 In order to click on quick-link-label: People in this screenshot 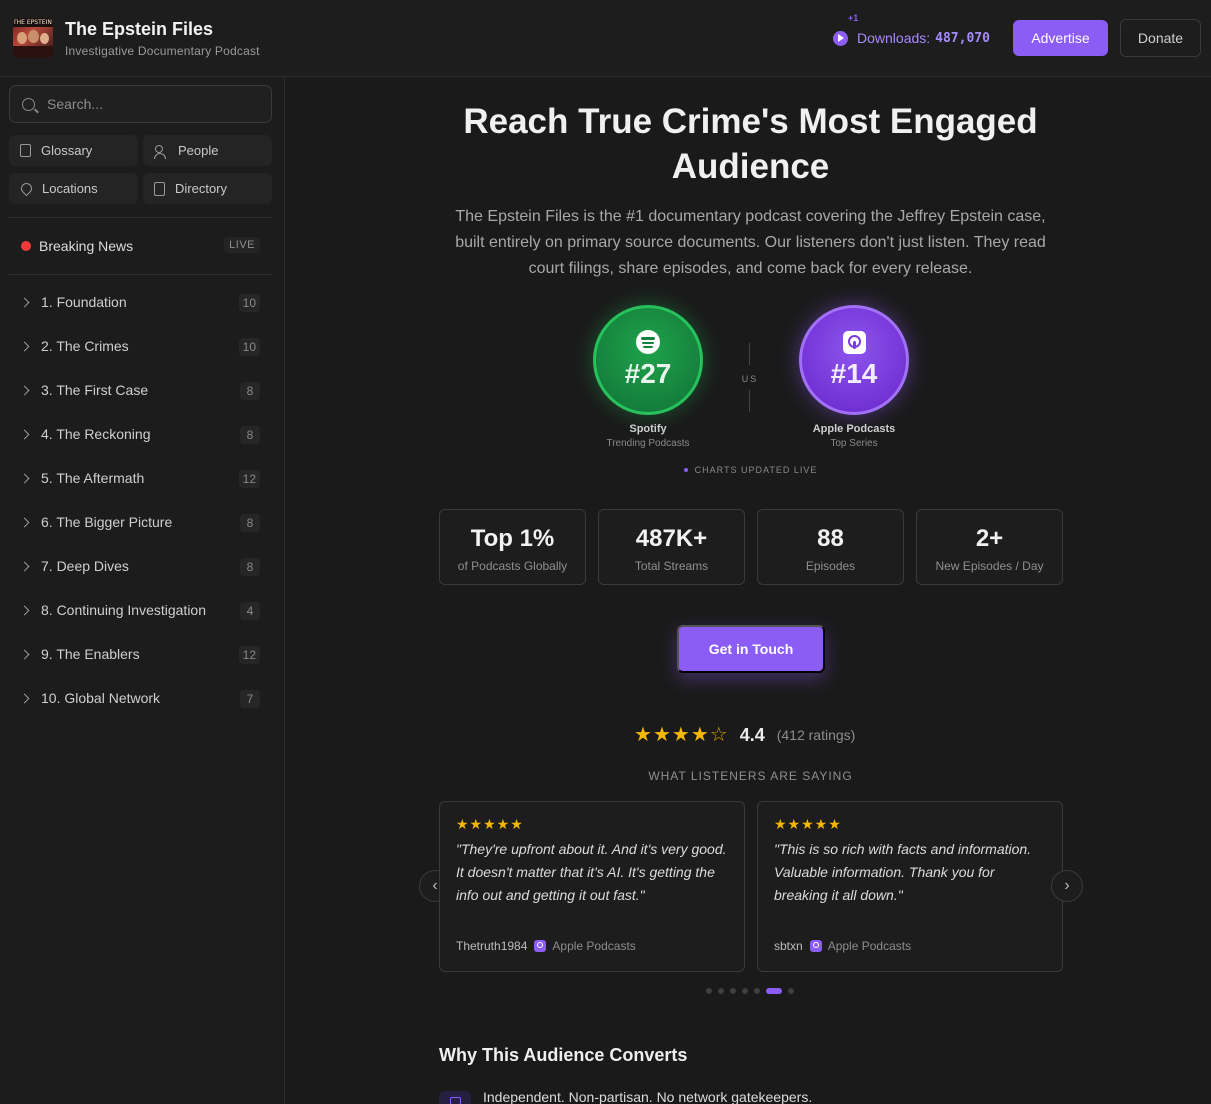, I will do `click(198, 150)`.